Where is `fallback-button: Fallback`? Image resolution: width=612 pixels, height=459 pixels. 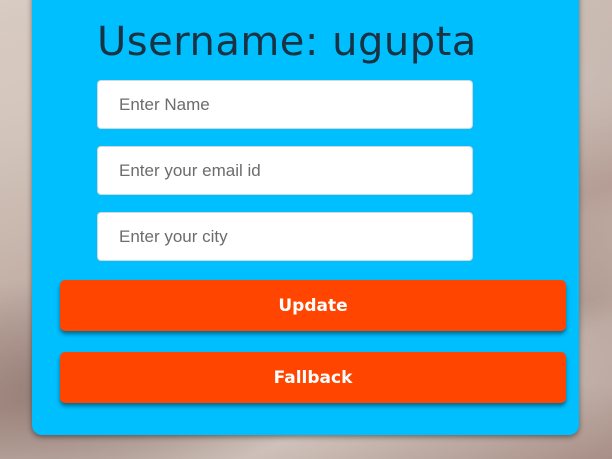
fallback-button: Fallback is located at coordinates (313, 377).